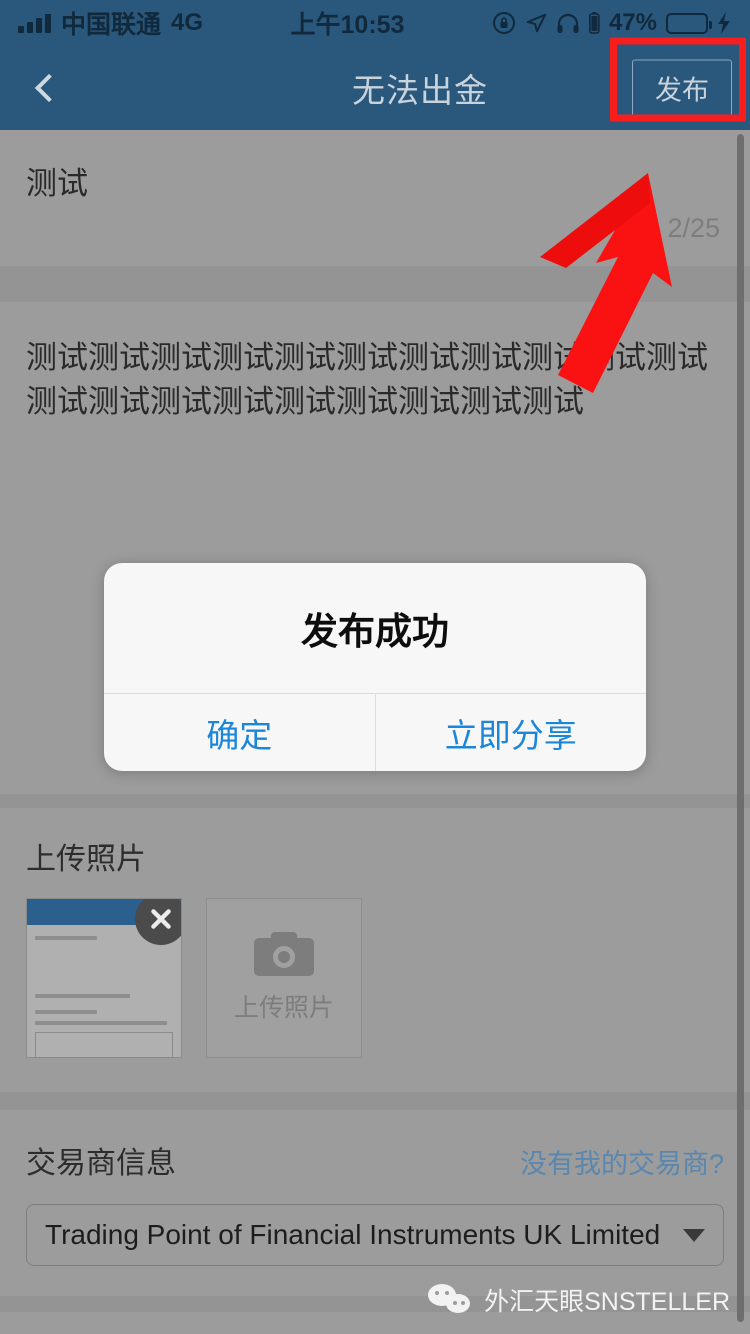  What do you see at coordinates (606, 283) in the screenshot?
I see `red-arrow-annotation` at bounding box center [606, 283].